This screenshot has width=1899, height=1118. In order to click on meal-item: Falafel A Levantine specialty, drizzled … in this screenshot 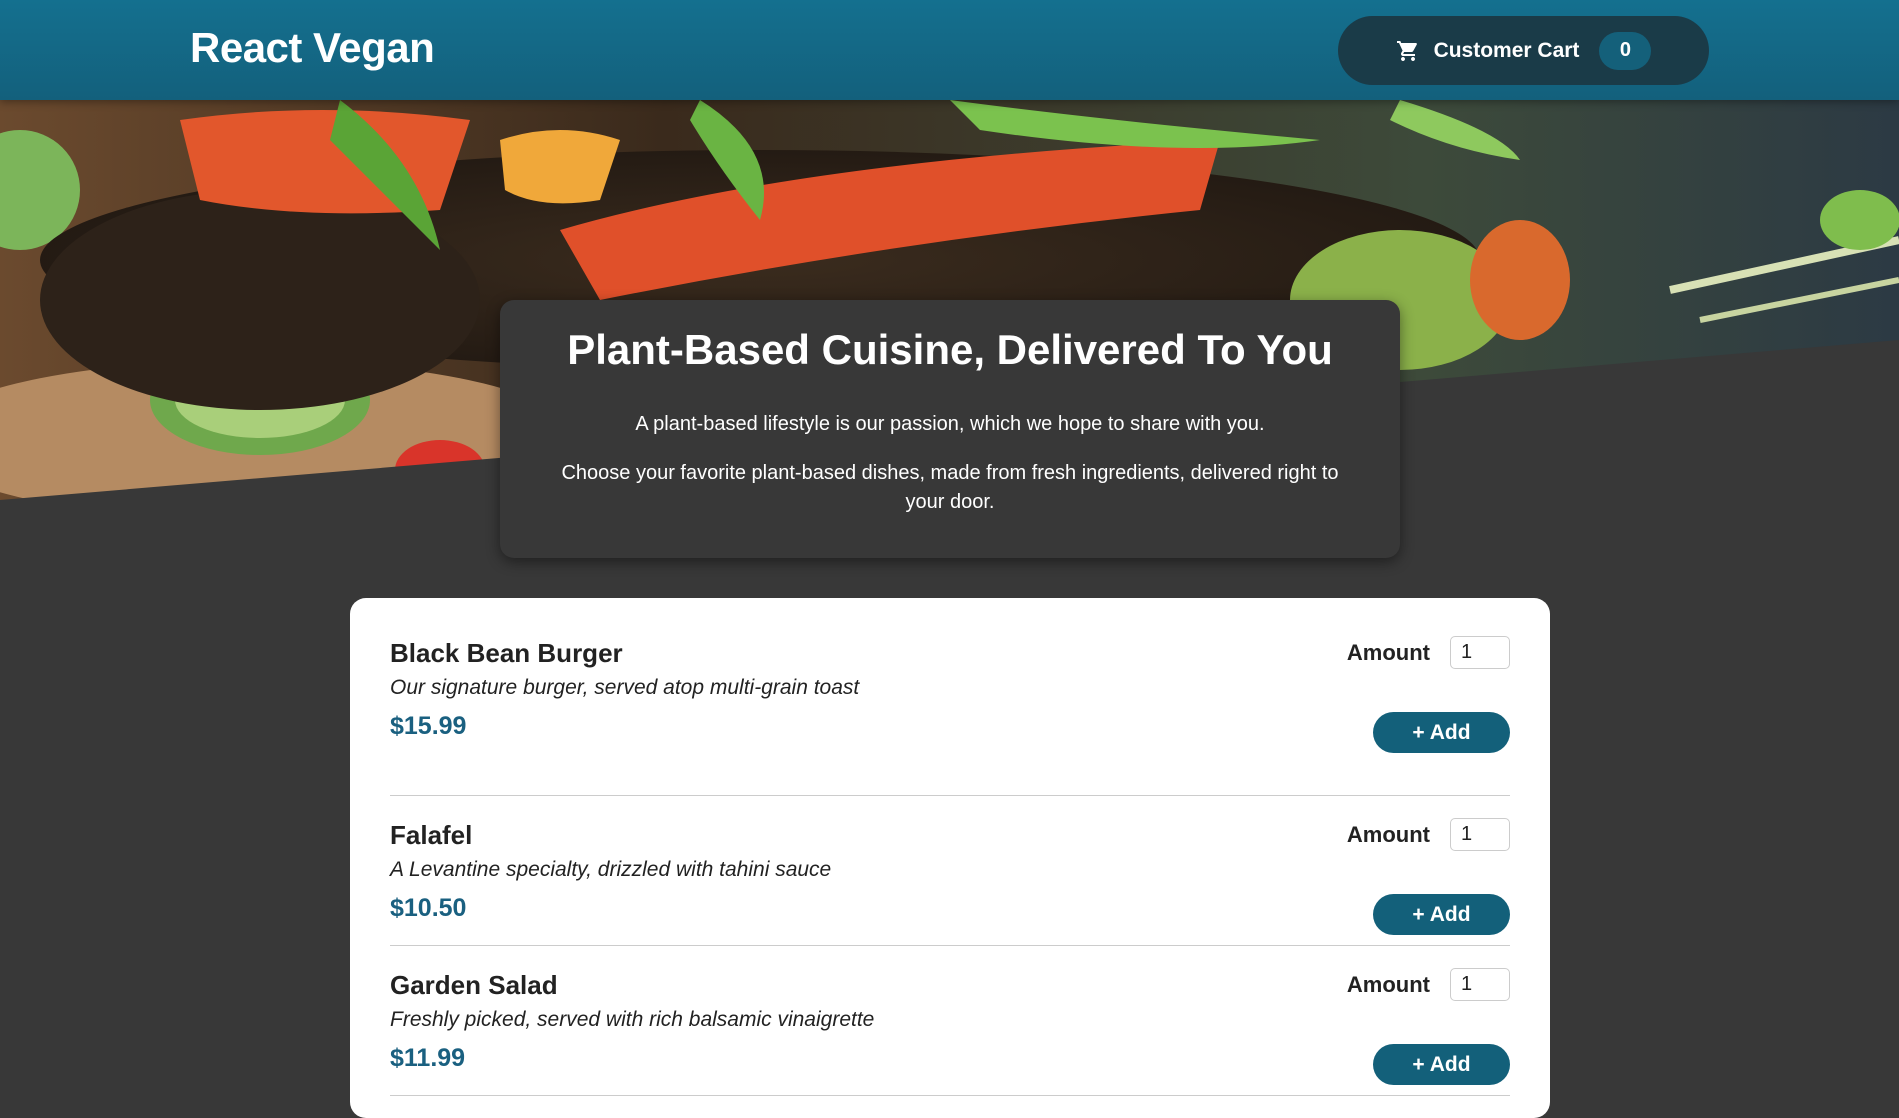, I will do `click(950, 871)`.